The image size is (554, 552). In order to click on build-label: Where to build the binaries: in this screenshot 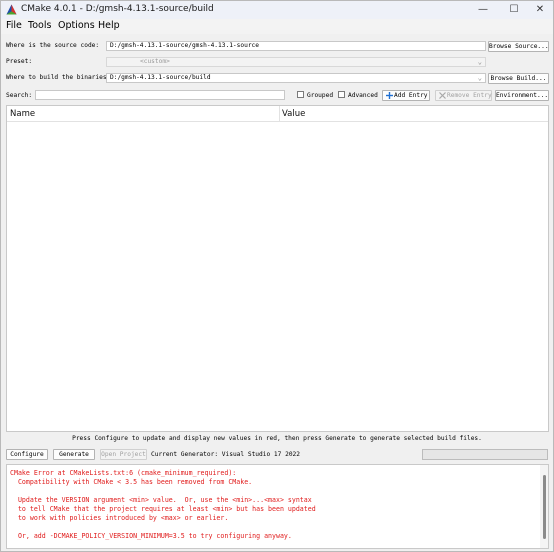, I will do `click(58, 77)`.